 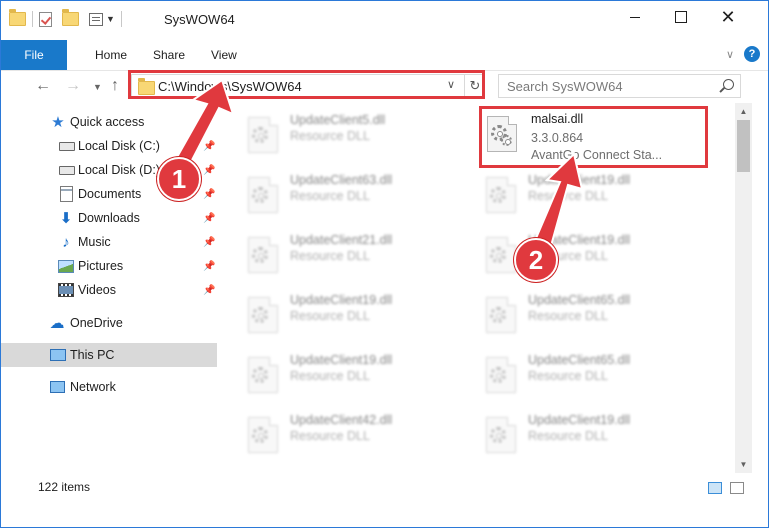 What do you see at coordinates (179, 179) in the screenshot?
I see `callout-1: 1` at bounding box center [179, 179].